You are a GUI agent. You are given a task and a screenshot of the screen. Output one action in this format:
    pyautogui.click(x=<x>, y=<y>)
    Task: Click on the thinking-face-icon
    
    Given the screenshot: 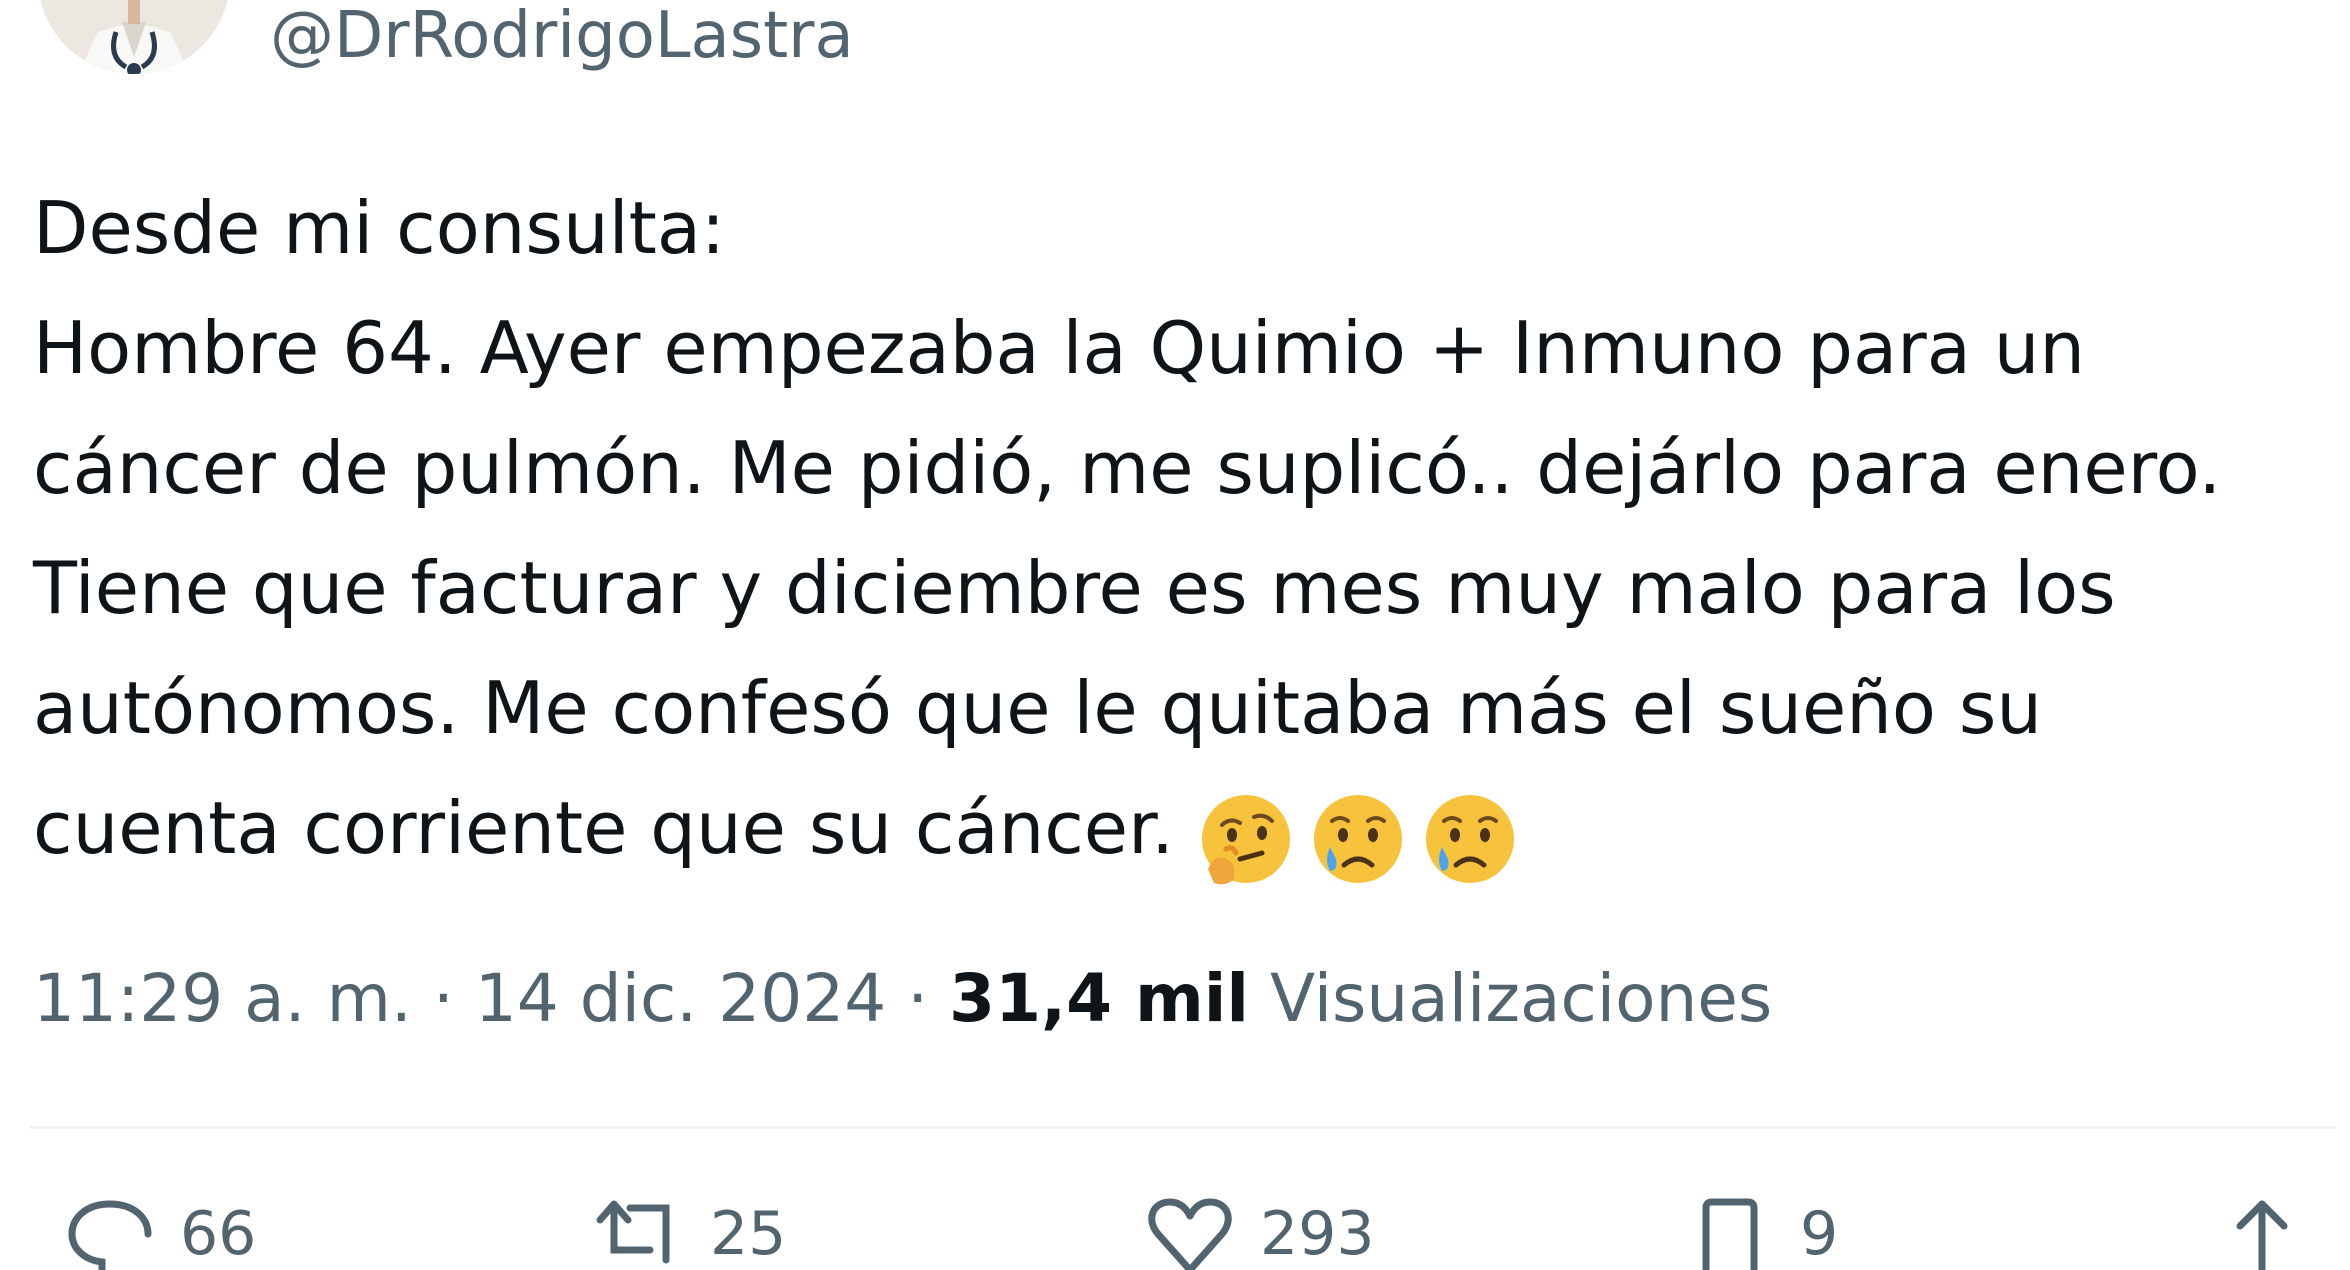 What is the action you would take?
    pyautogui.click(x=1245, y=839)
    